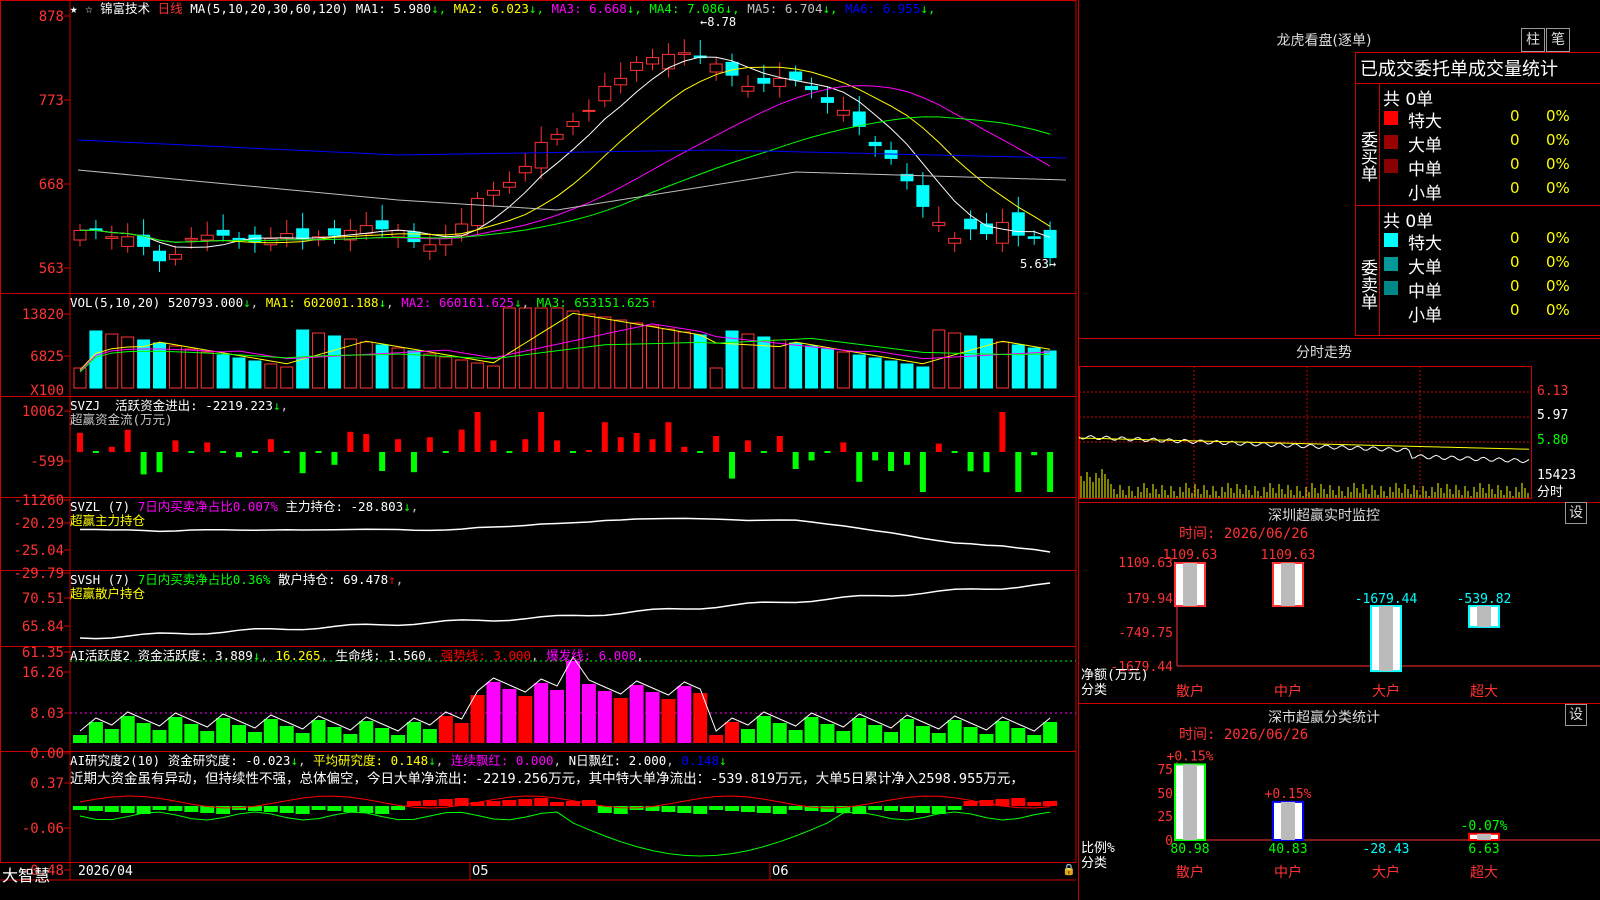  I want to click on intraday-time-label: 分时, so click(1550, 492).